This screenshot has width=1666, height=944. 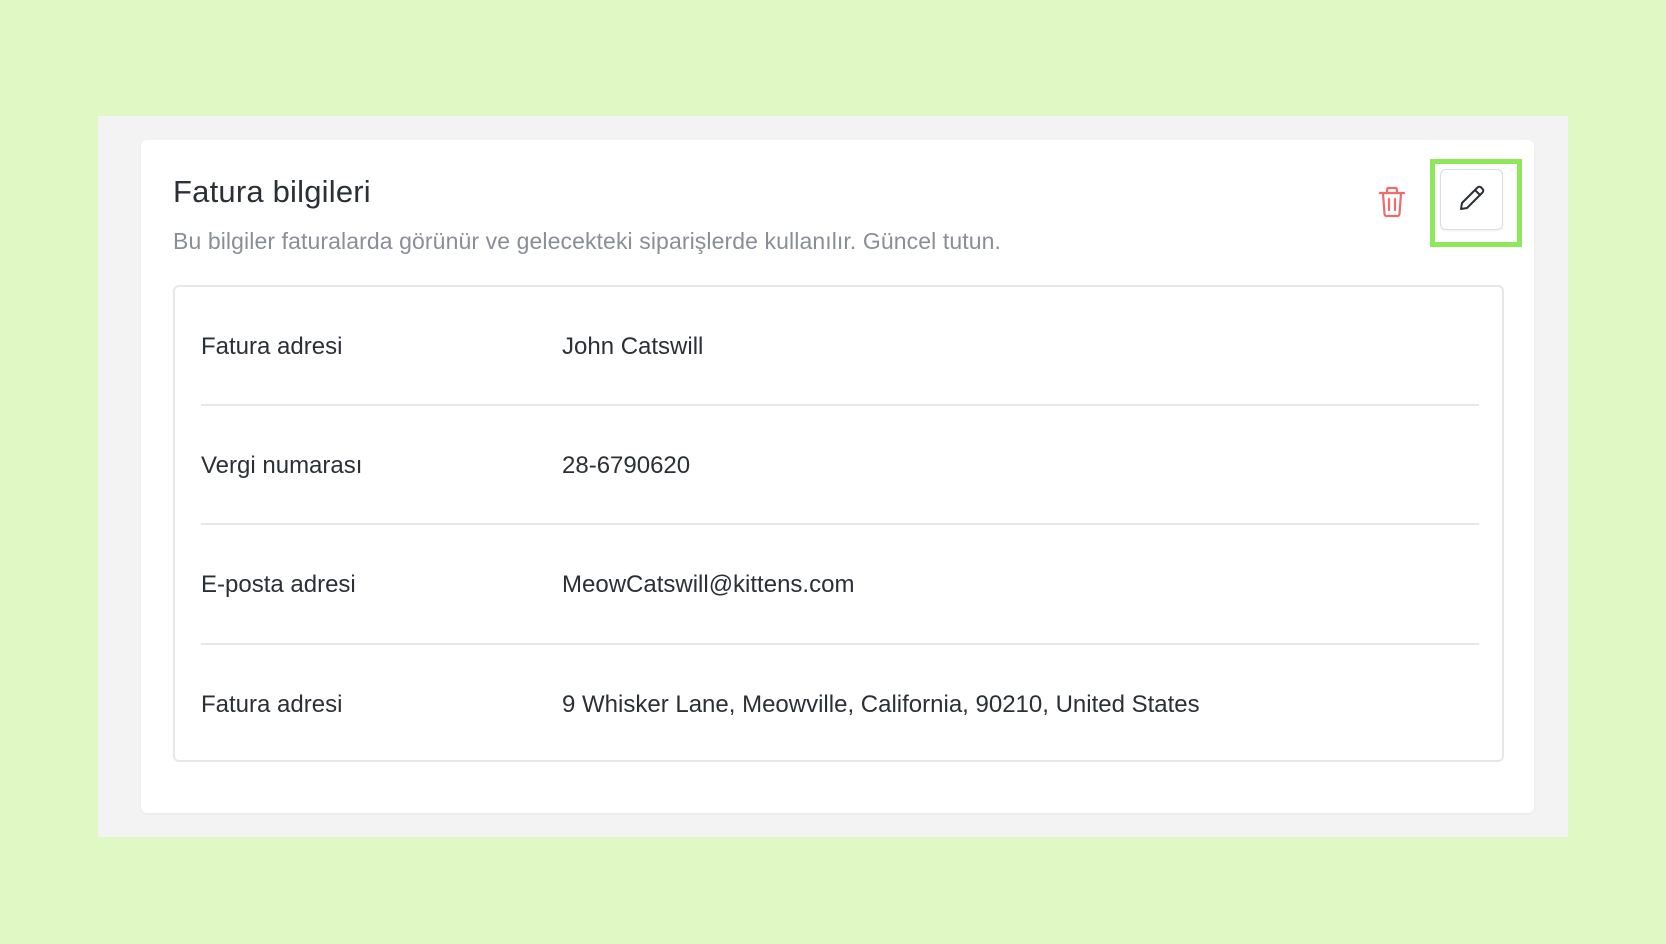 I want to click on row-value: 28-6790620, so click(x=626, y=465).